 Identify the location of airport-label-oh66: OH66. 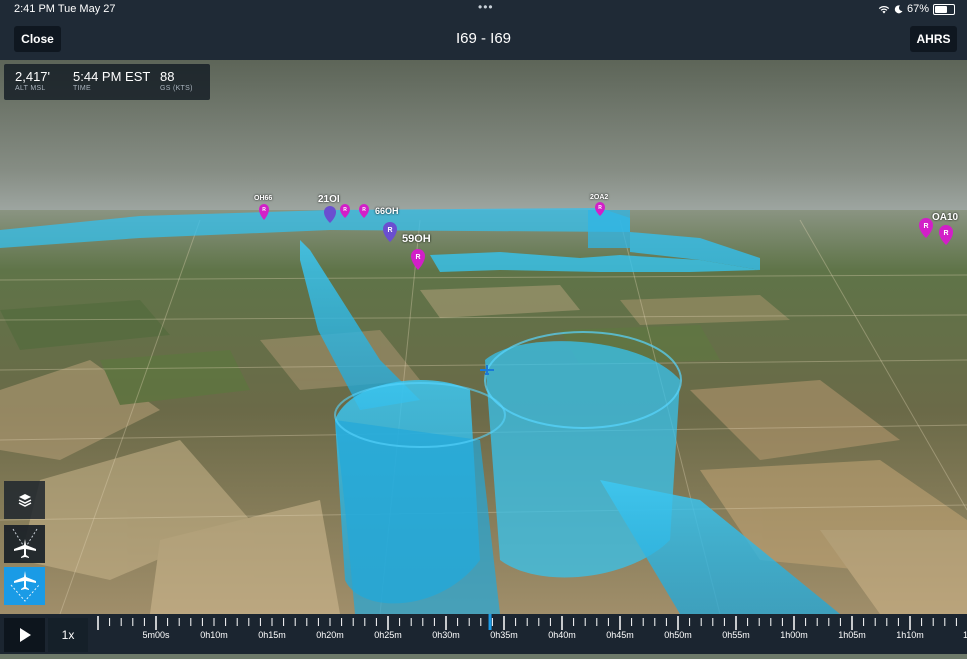
(263, 198).